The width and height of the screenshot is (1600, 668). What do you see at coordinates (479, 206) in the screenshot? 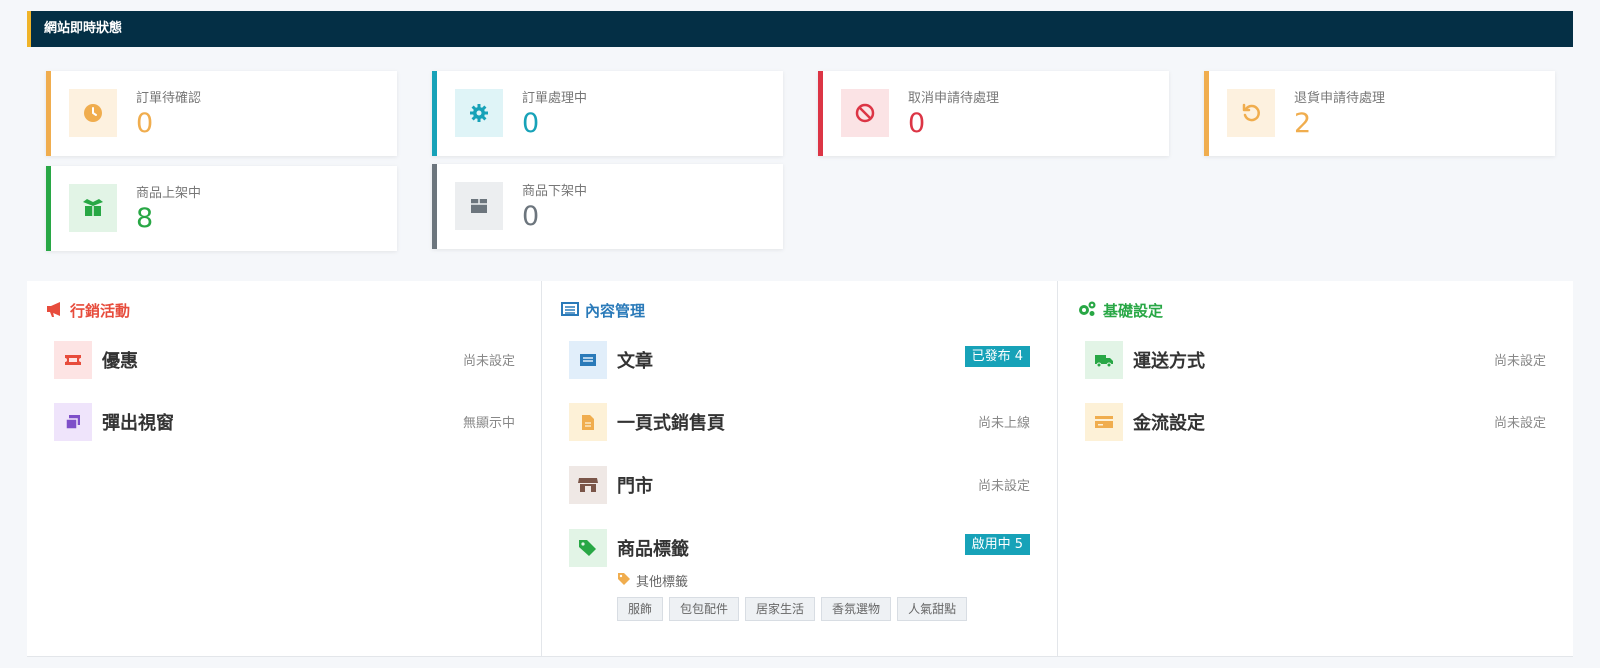
I see `box-icon` at bounding box center [479, 206].